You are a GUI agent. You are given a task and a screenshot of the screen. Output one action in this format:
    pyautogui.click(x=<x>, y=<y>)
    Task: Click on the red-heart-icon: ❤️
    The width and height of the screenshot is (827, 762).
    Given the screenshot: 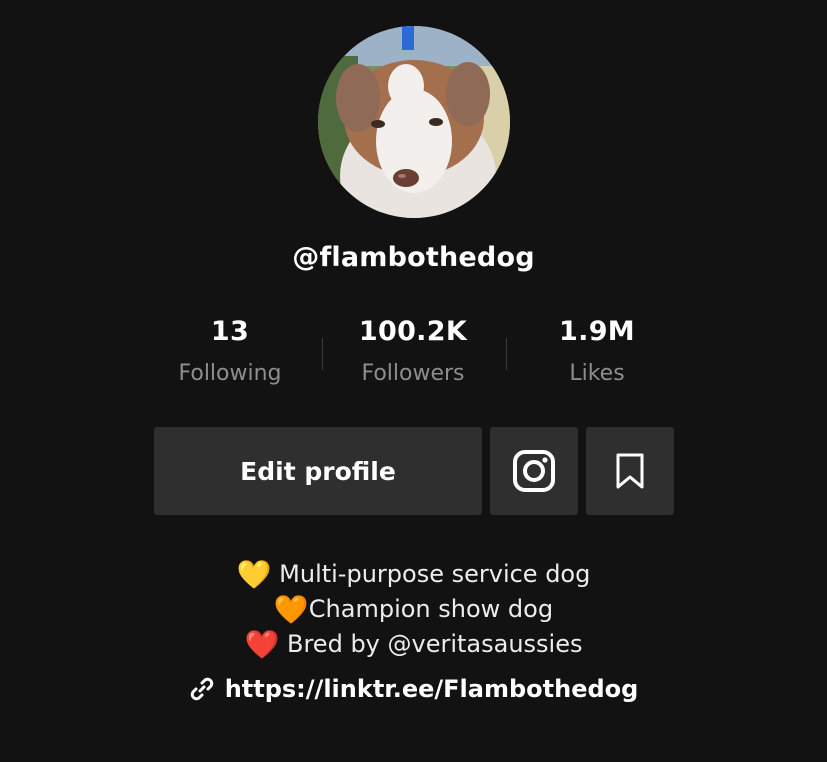 What is the action you would take?
    pyautogui.click(x=262, y=644)
    